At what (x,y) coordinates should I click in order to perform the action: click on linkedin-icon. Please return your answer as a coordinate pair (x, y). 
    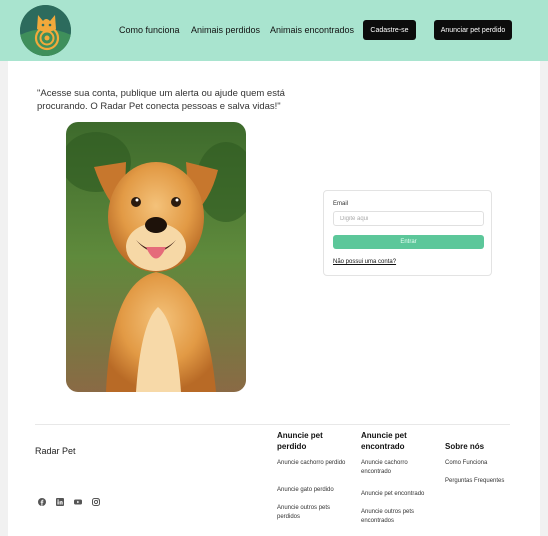
    Looking at the image, I should click on (60, 499).